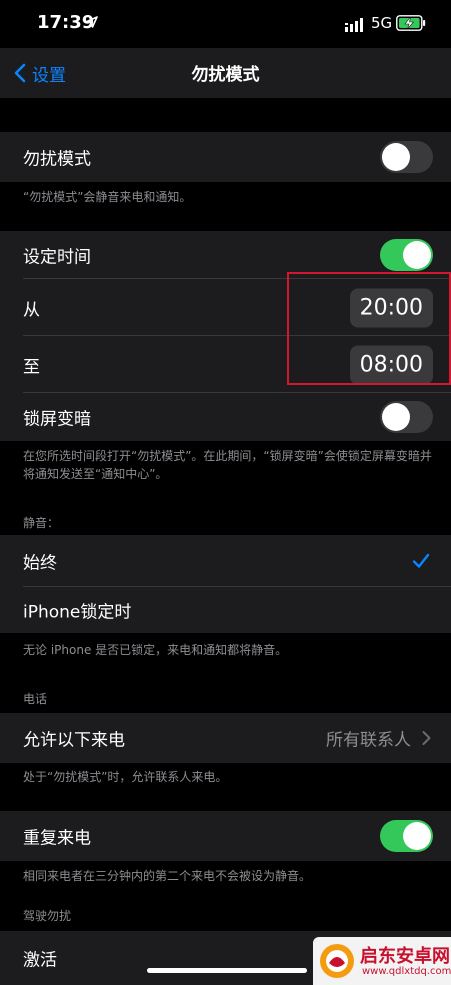  I want to click on dim-lock-screen-toggle, so click(406, 417).